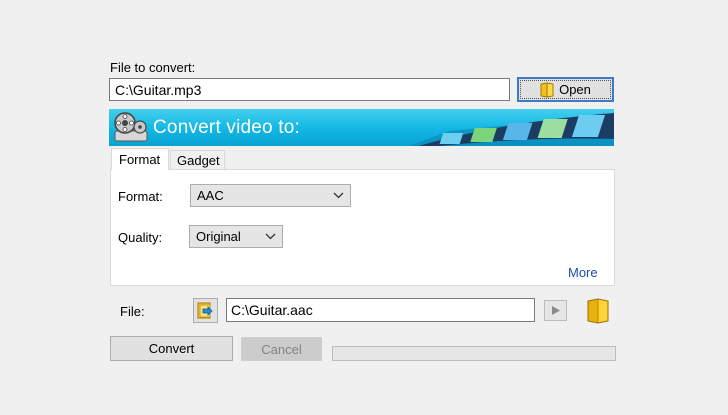 The width and height of the screenshot is (728, 415). What do you see at coordinates (583, 272) in the screenshot?
I see `more-link: More` at bounding box center [583, 272].